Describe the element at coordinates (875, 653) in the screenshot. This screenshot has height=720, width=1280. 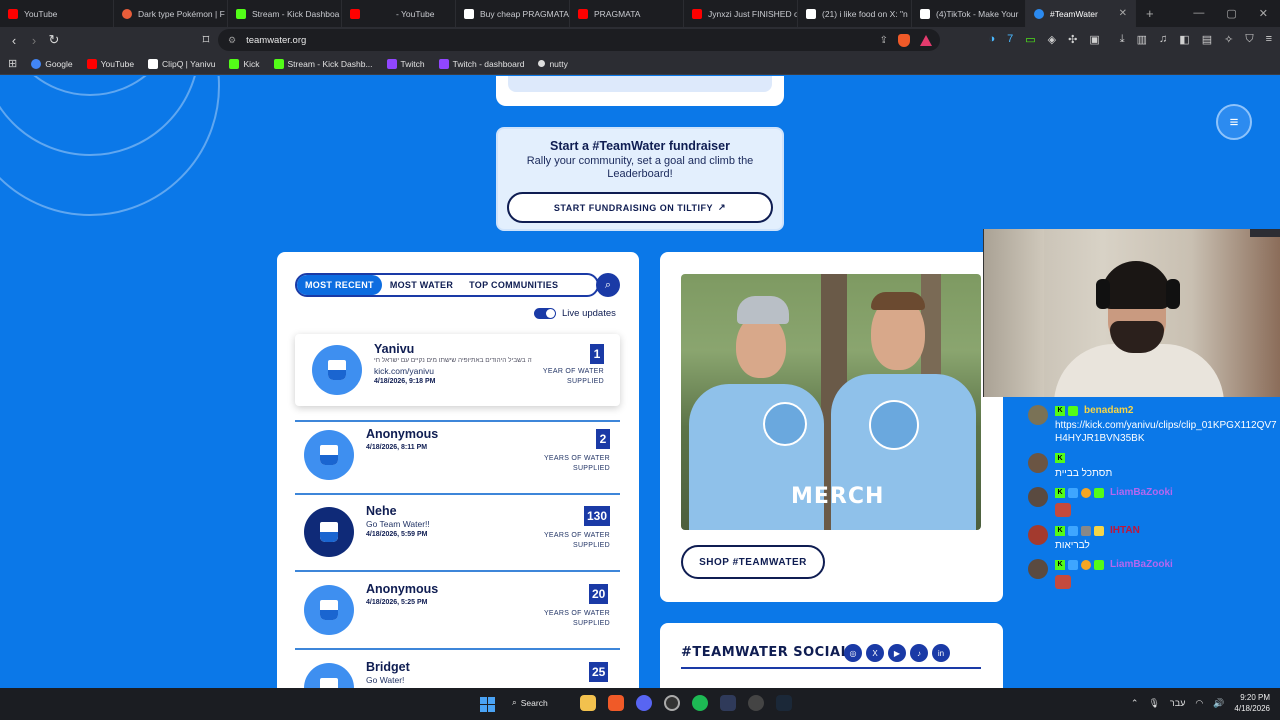
I see `x-icon: X` at that location.